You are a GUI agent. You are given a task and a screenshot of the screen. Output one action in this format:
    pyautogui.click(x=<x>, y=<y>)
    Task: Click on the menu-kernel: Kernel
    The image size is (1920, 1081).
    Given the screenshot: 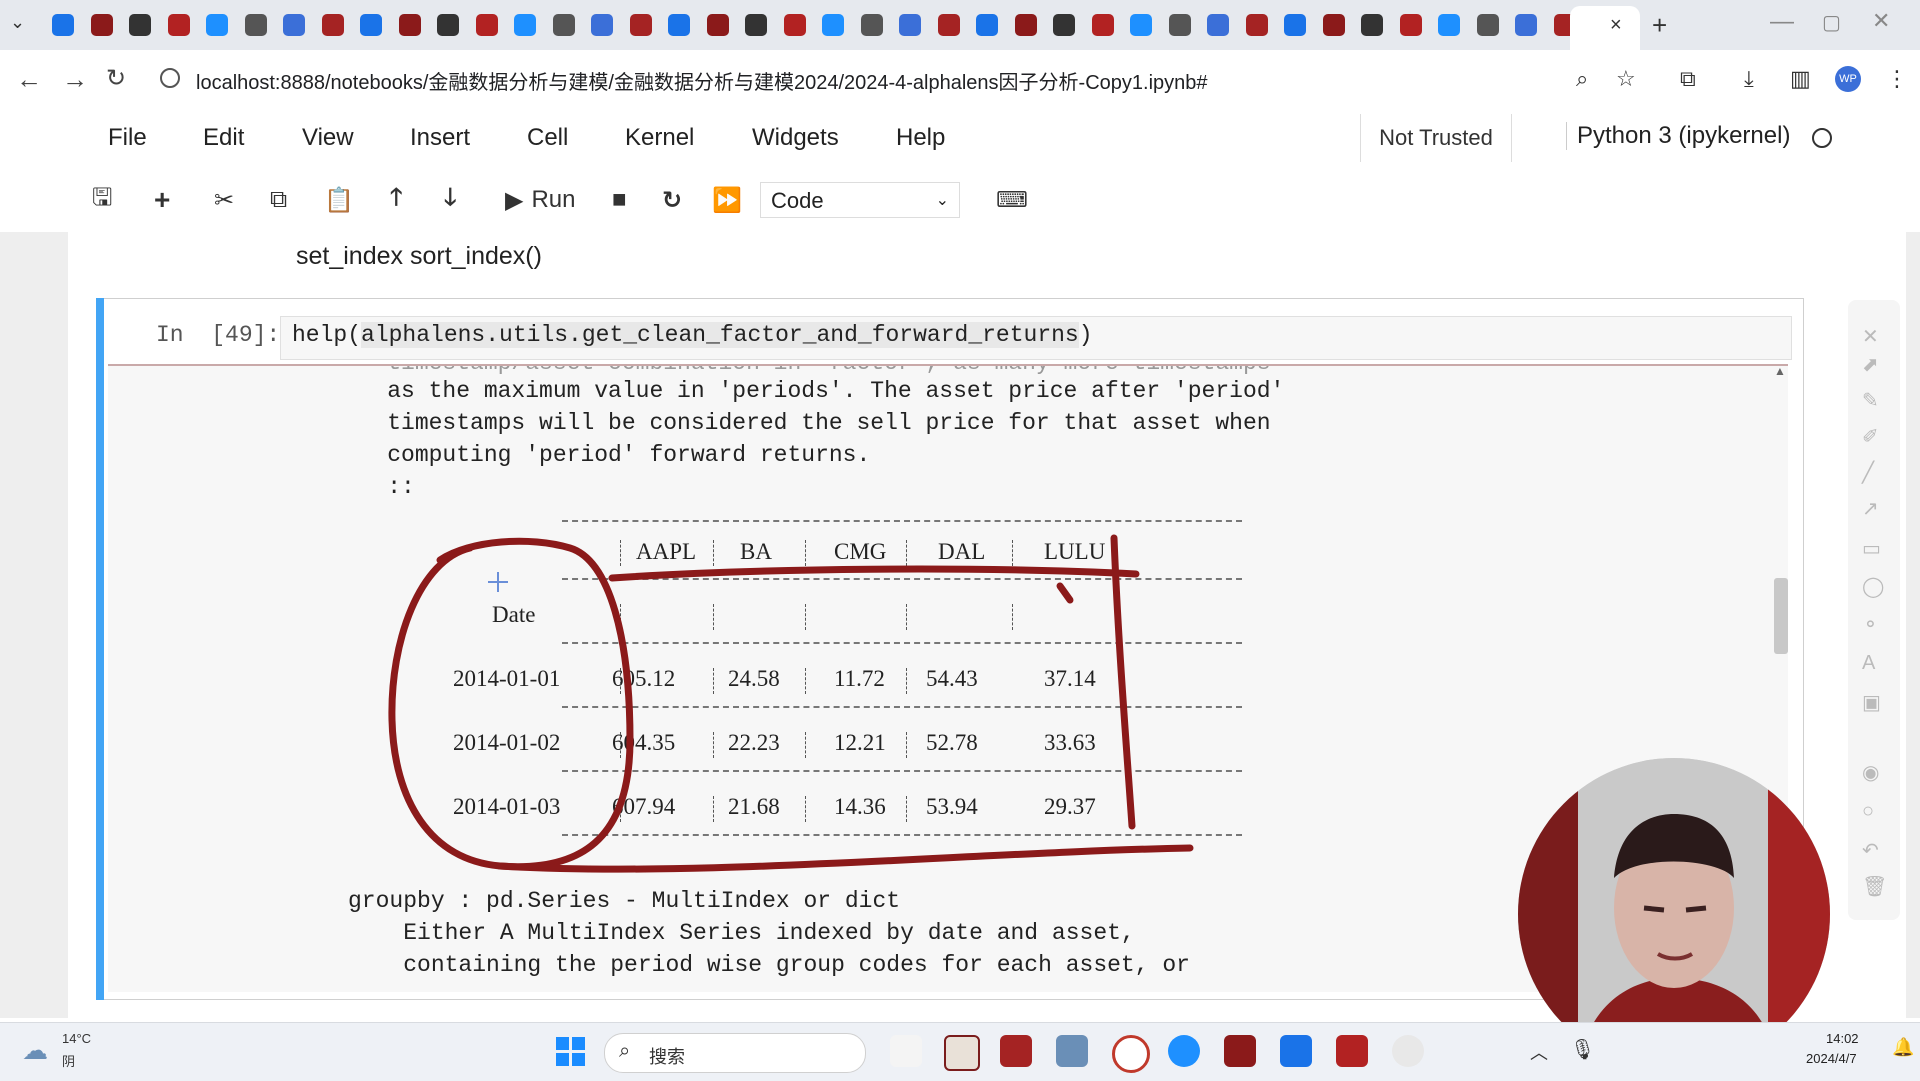 What is the action you would take?
    pyautogui.click(x=659, y=138)
    